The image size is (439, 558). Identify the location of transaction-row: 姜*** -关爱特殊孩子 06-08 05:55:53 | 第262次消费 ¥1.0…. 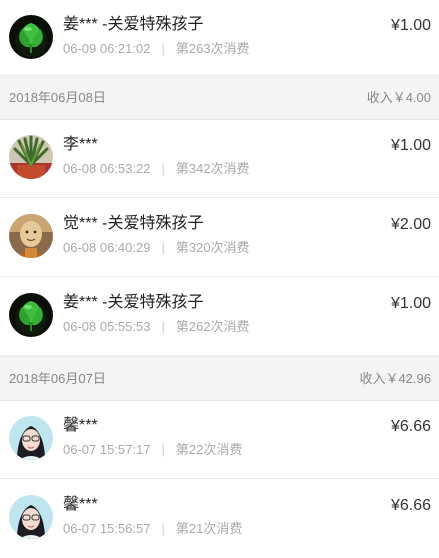
(219, 317).